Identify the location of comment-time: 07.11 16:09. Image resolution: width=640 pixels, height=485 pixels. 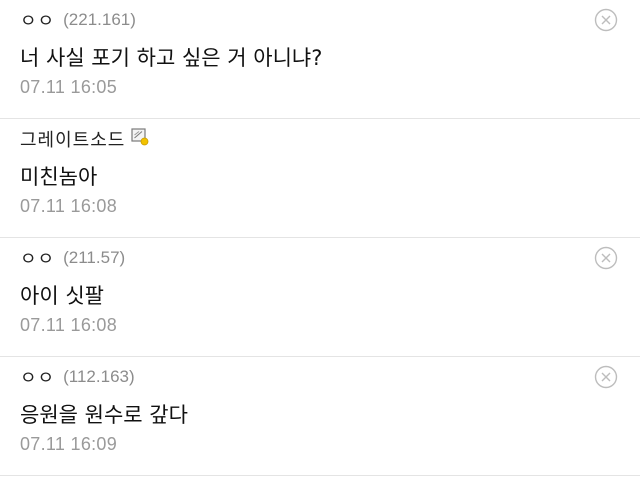
(69, 444).